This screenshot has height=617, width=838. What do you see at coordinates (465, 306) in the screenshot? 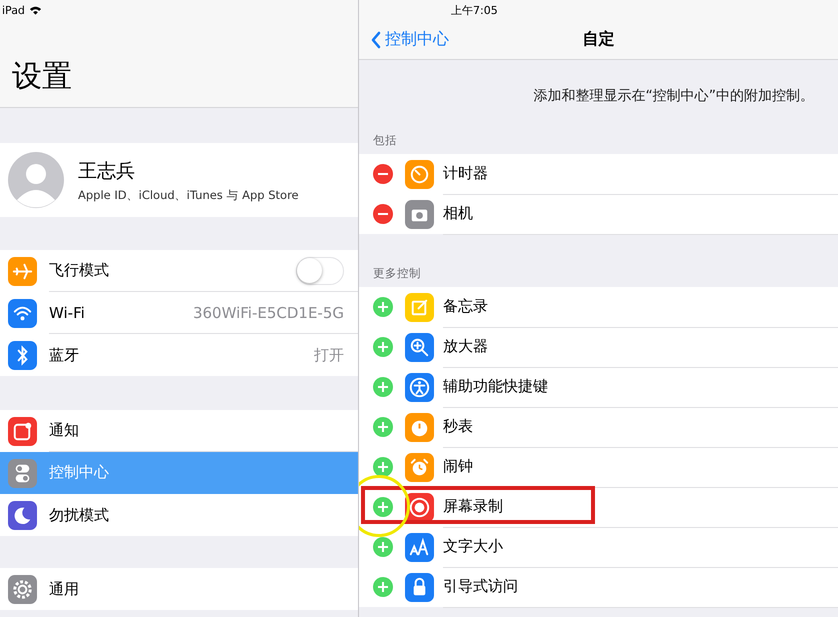
I see `control-label: 备忘录` at bounding box center [465, 306].